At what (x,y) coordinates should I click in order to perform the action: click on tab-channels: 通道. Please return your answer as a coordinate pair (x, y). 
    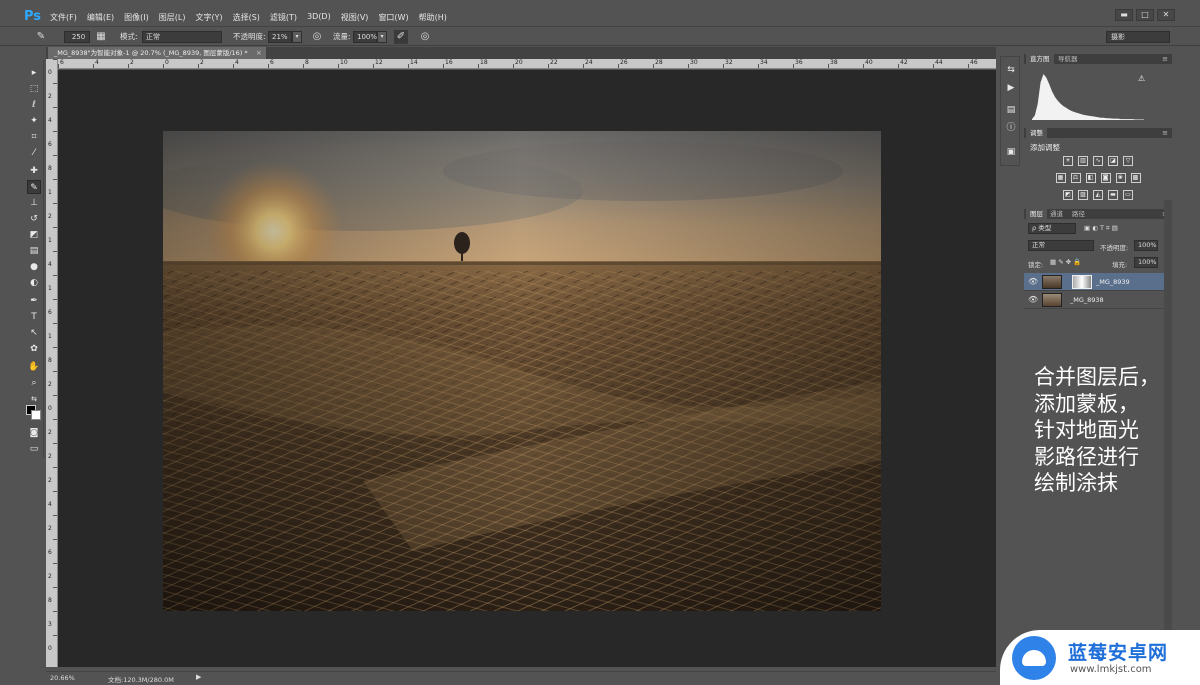
    Looking at the image, I should click on (1056, 214).